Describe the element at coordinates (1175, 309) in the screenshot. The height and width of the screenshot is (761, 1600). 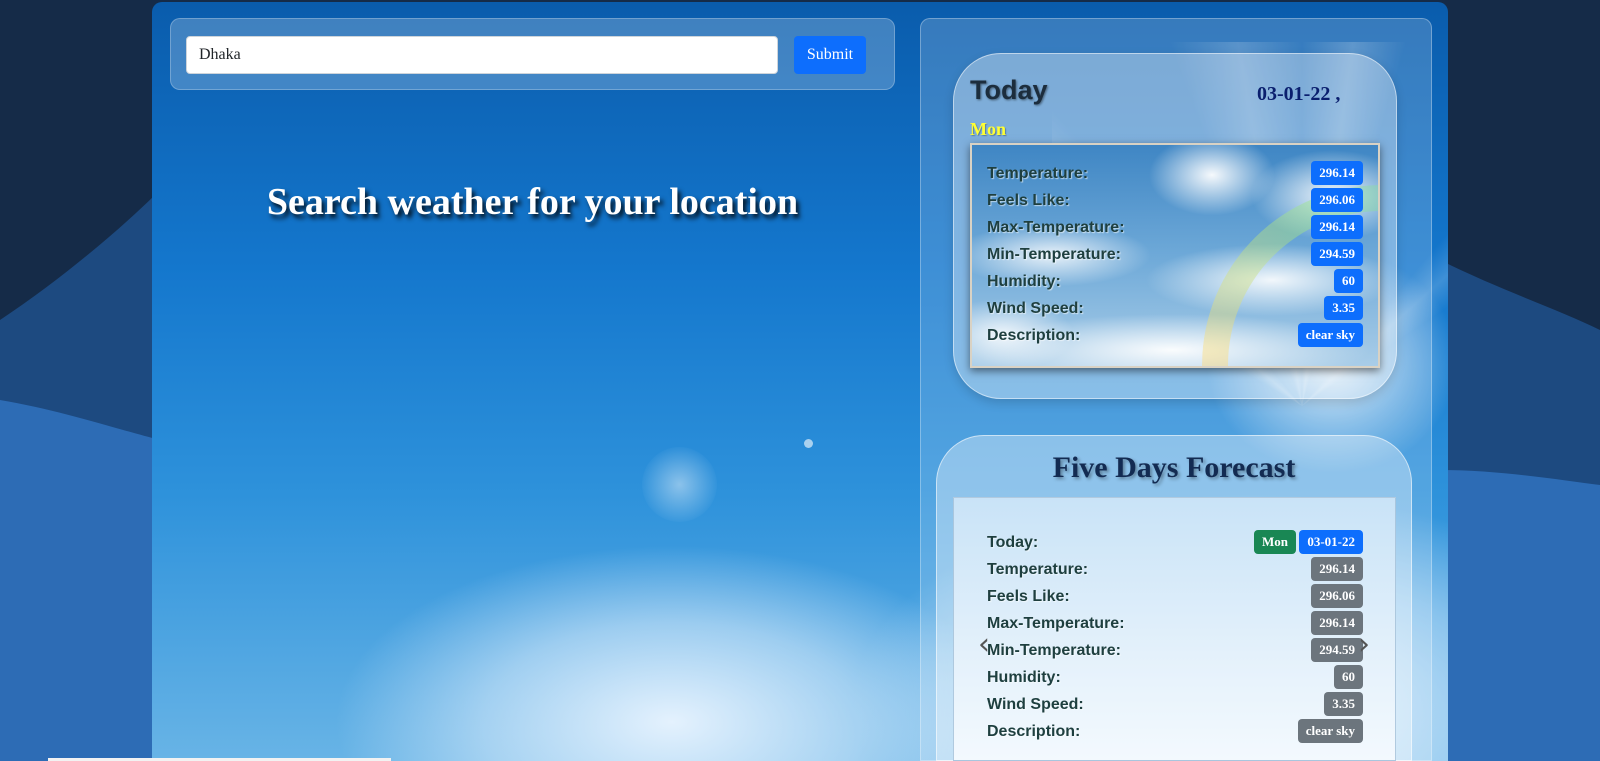
I see `today-row-wind-speed: Wind Speed: 3.35` at that location.